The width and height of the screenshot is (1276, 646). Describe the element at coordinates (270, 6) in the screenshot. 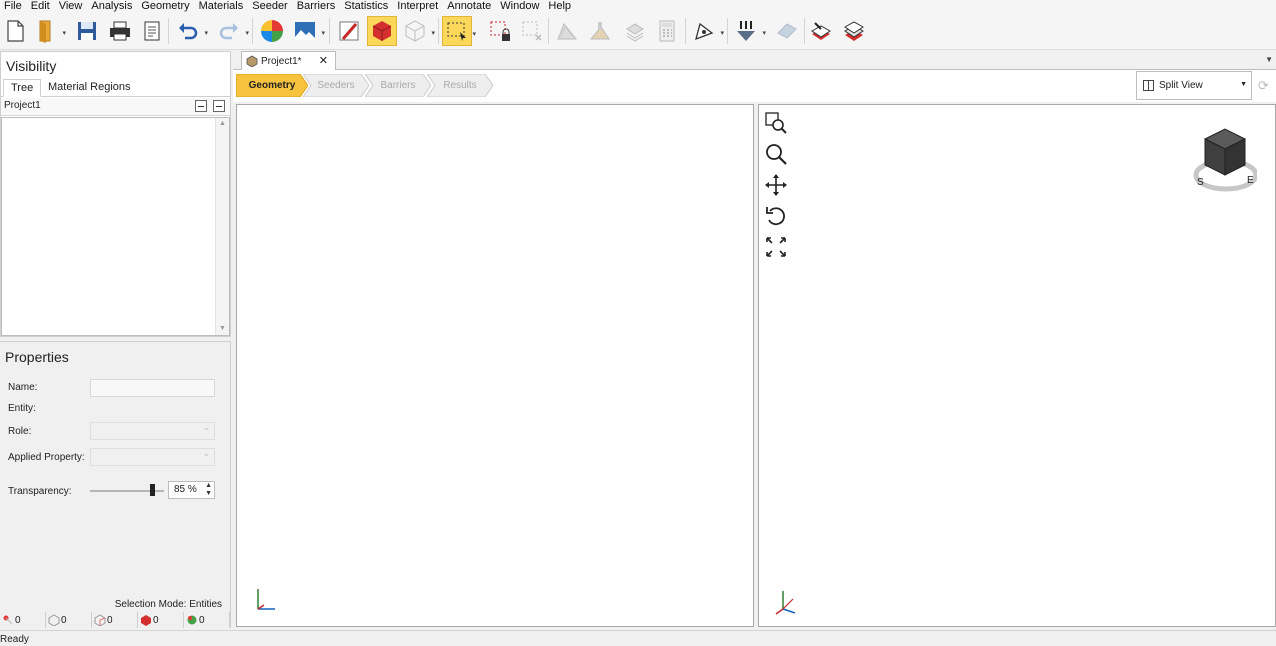

I see `menu-seeder: Seeder` at that location.